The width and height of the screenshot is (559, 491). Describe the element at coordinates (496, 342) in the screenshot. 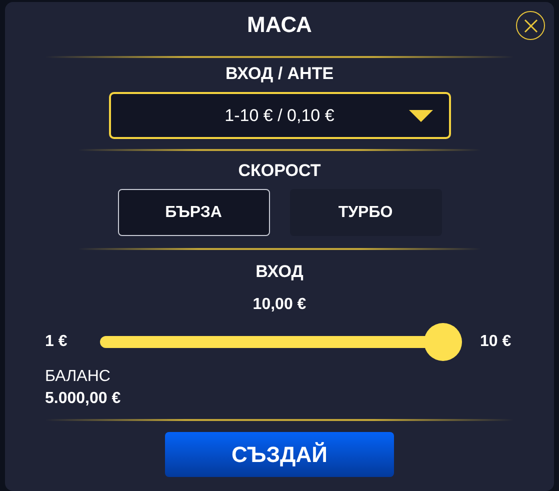

I see `slider-max-label: 10 €` at that location.